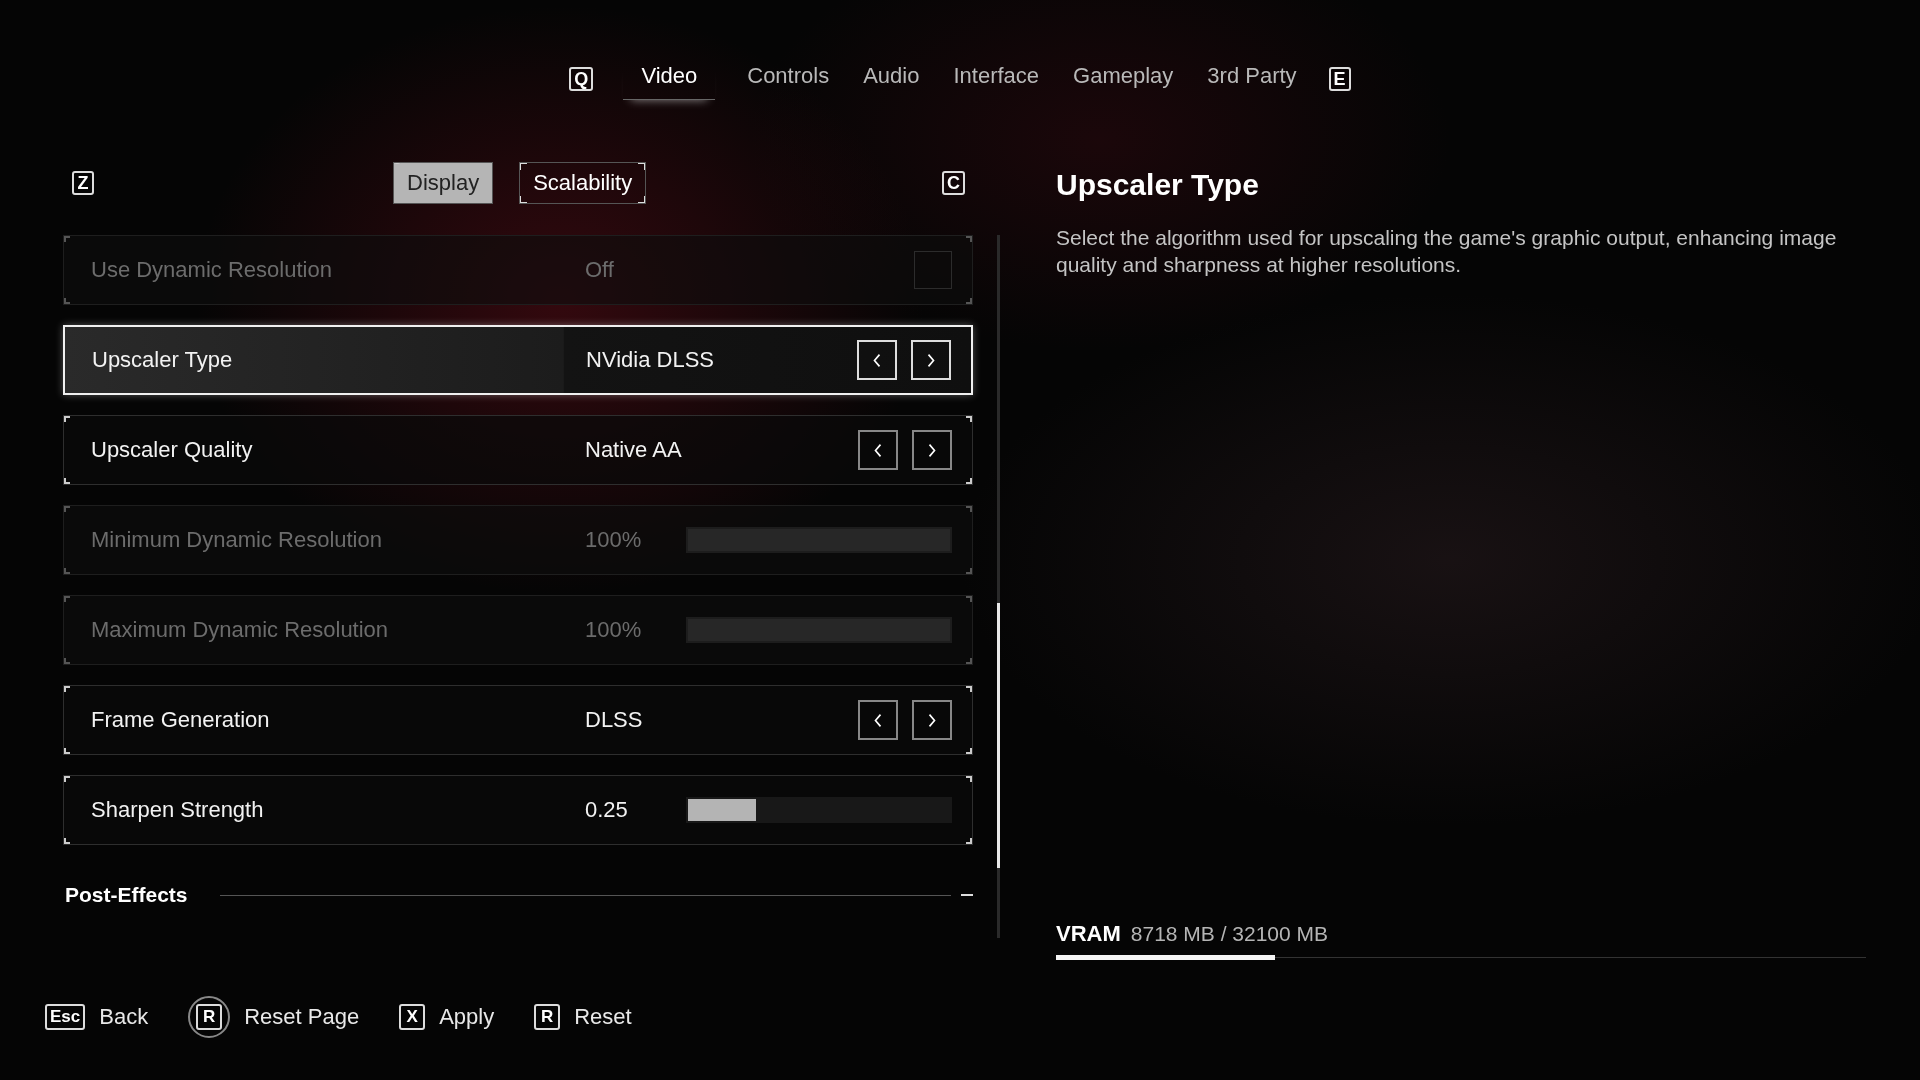 The width and height of the screenshot is (1920, 1080). What do you see at coordinates (1088, 934) in the screenshot?
I see `vram-label: VRAM` at bounding box center [1088, 934].